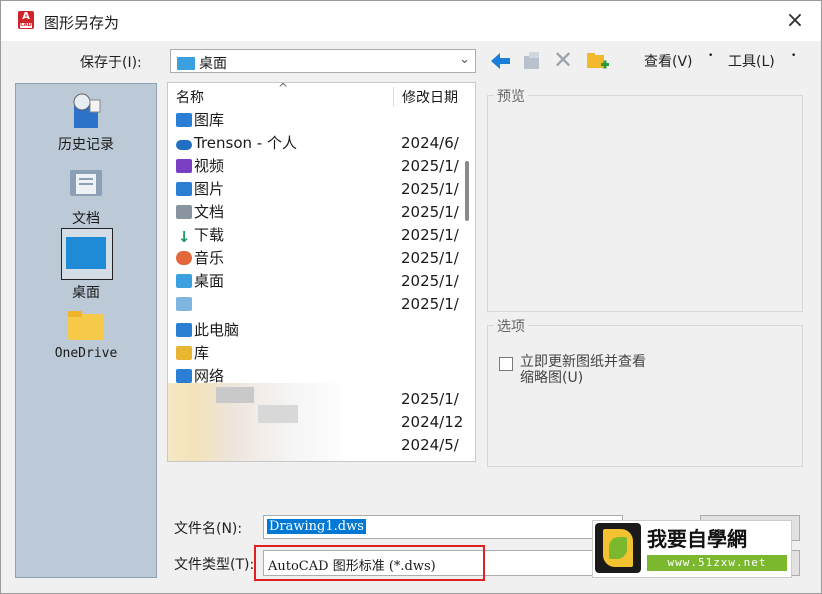 This screenshot has width=822, height=594. I want to click on preview-group, so click(645, 203).